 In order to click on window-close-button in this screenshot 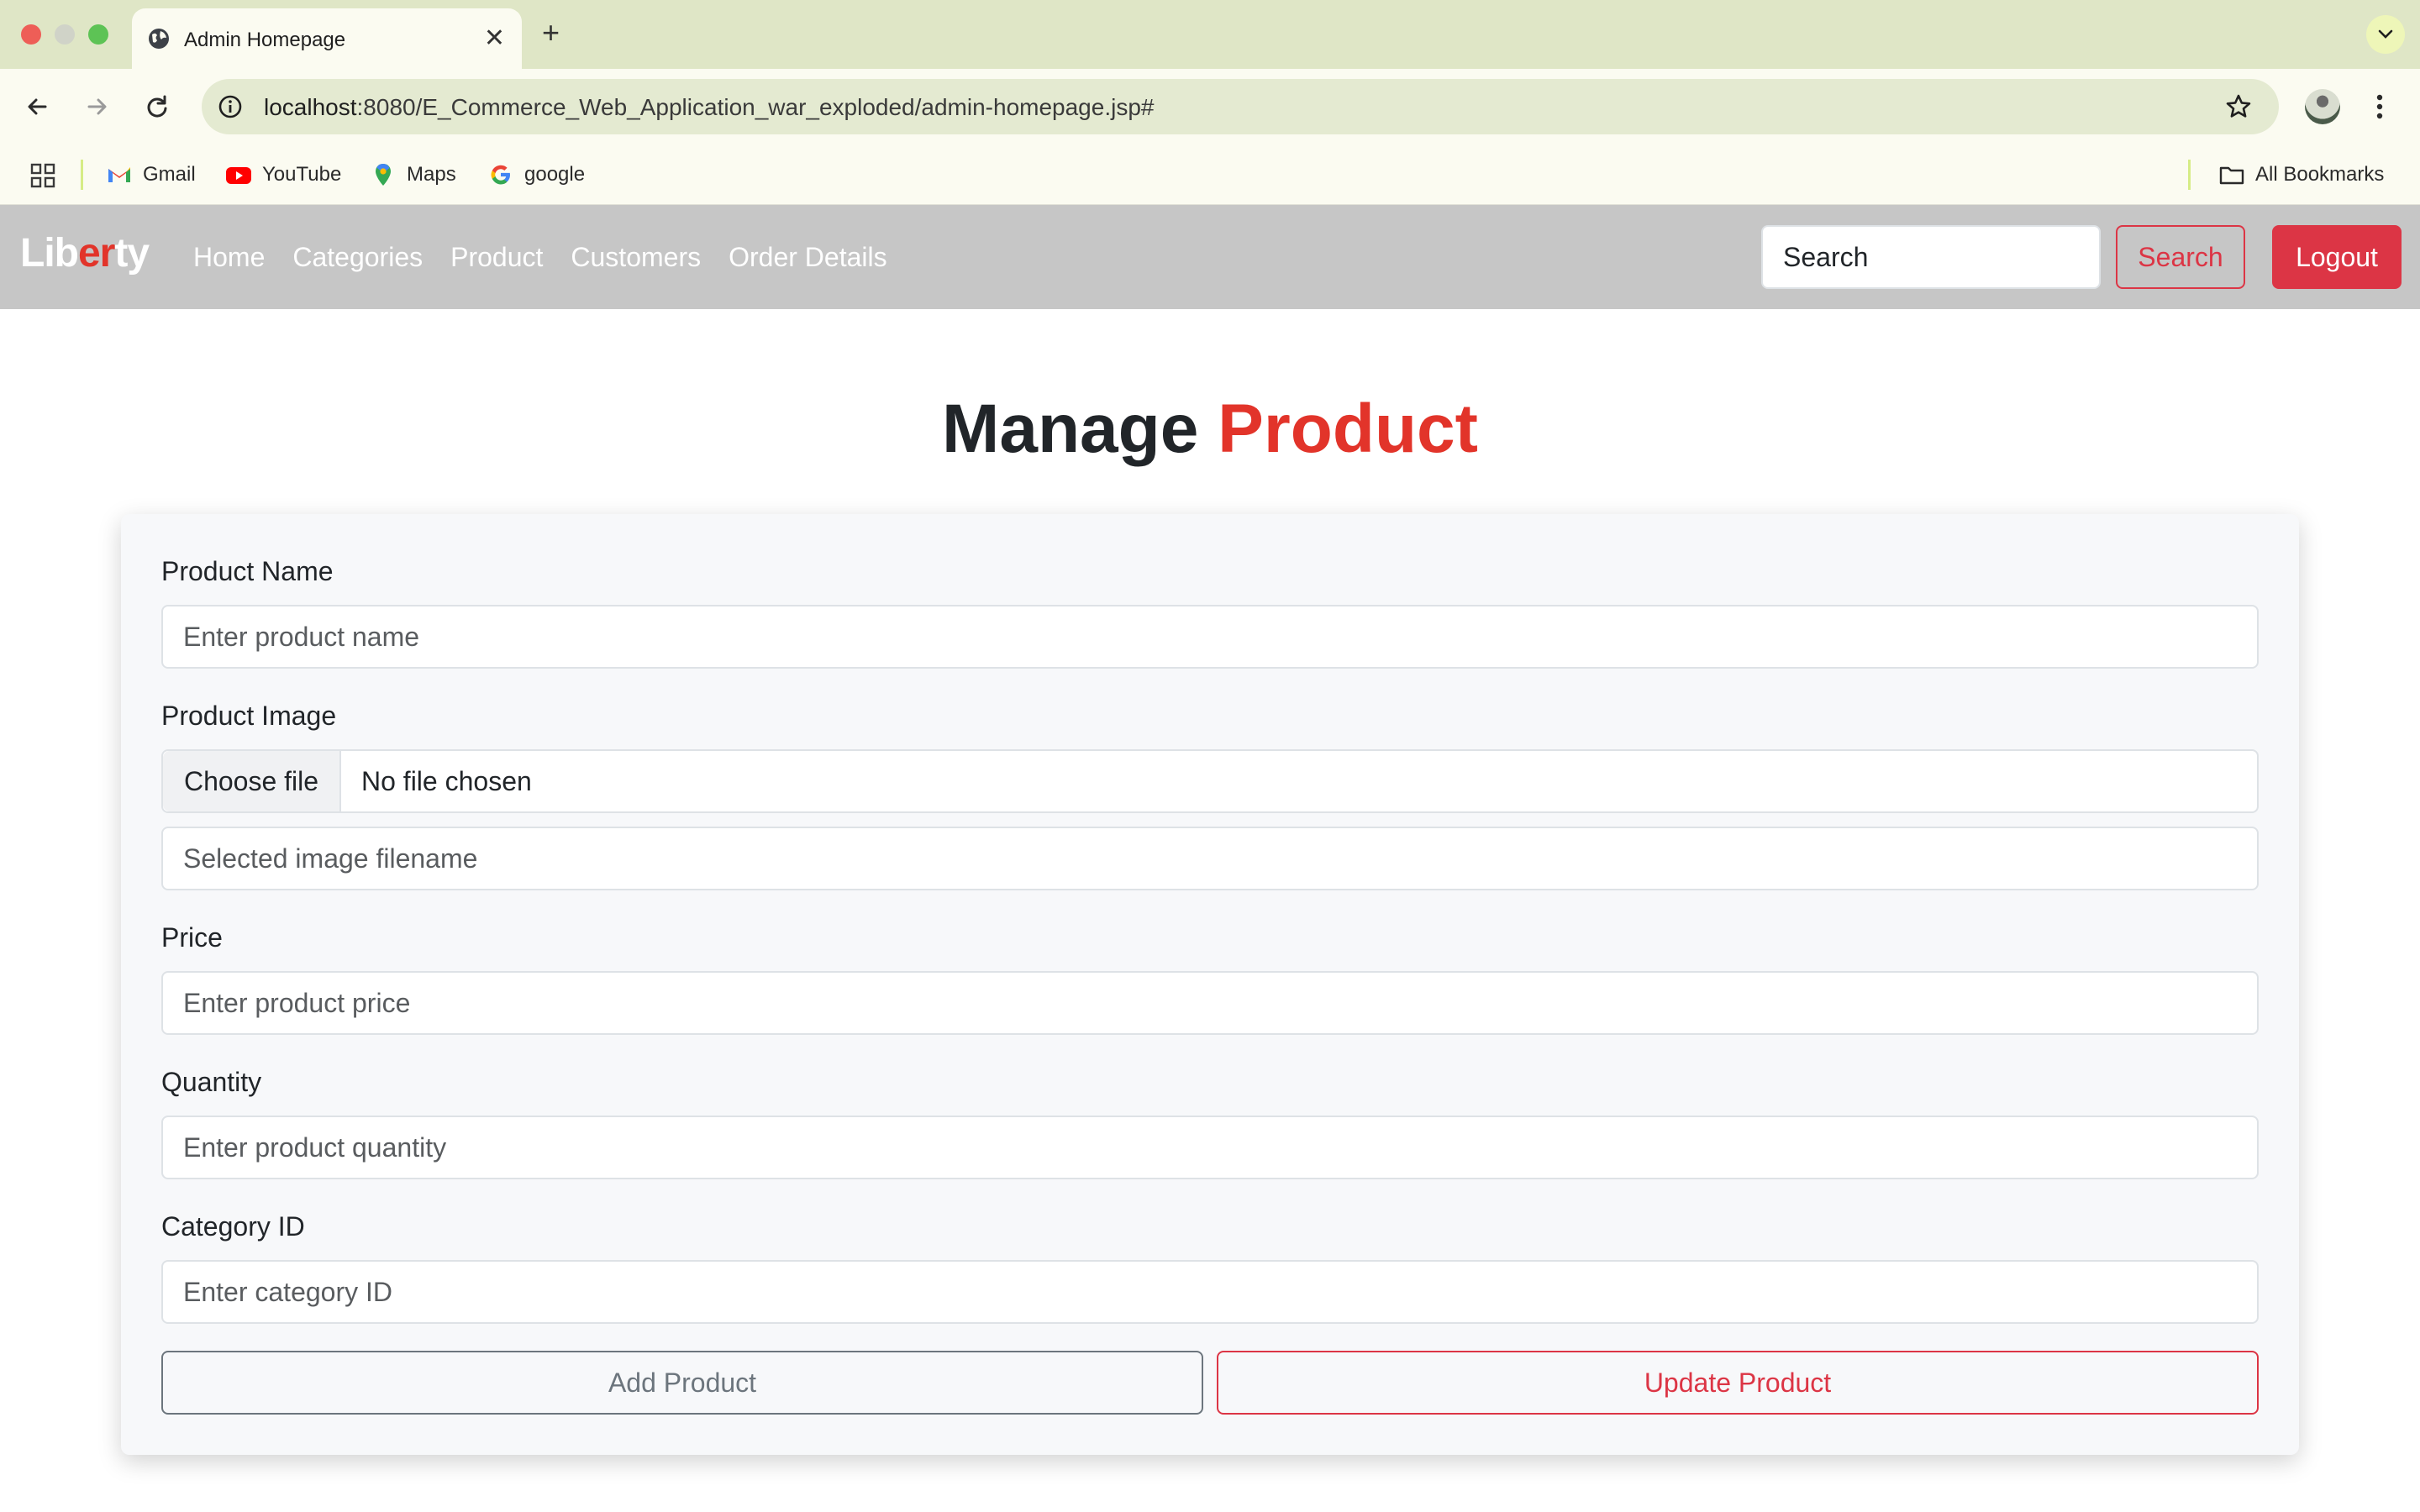, I will do `click(31, 34)`.